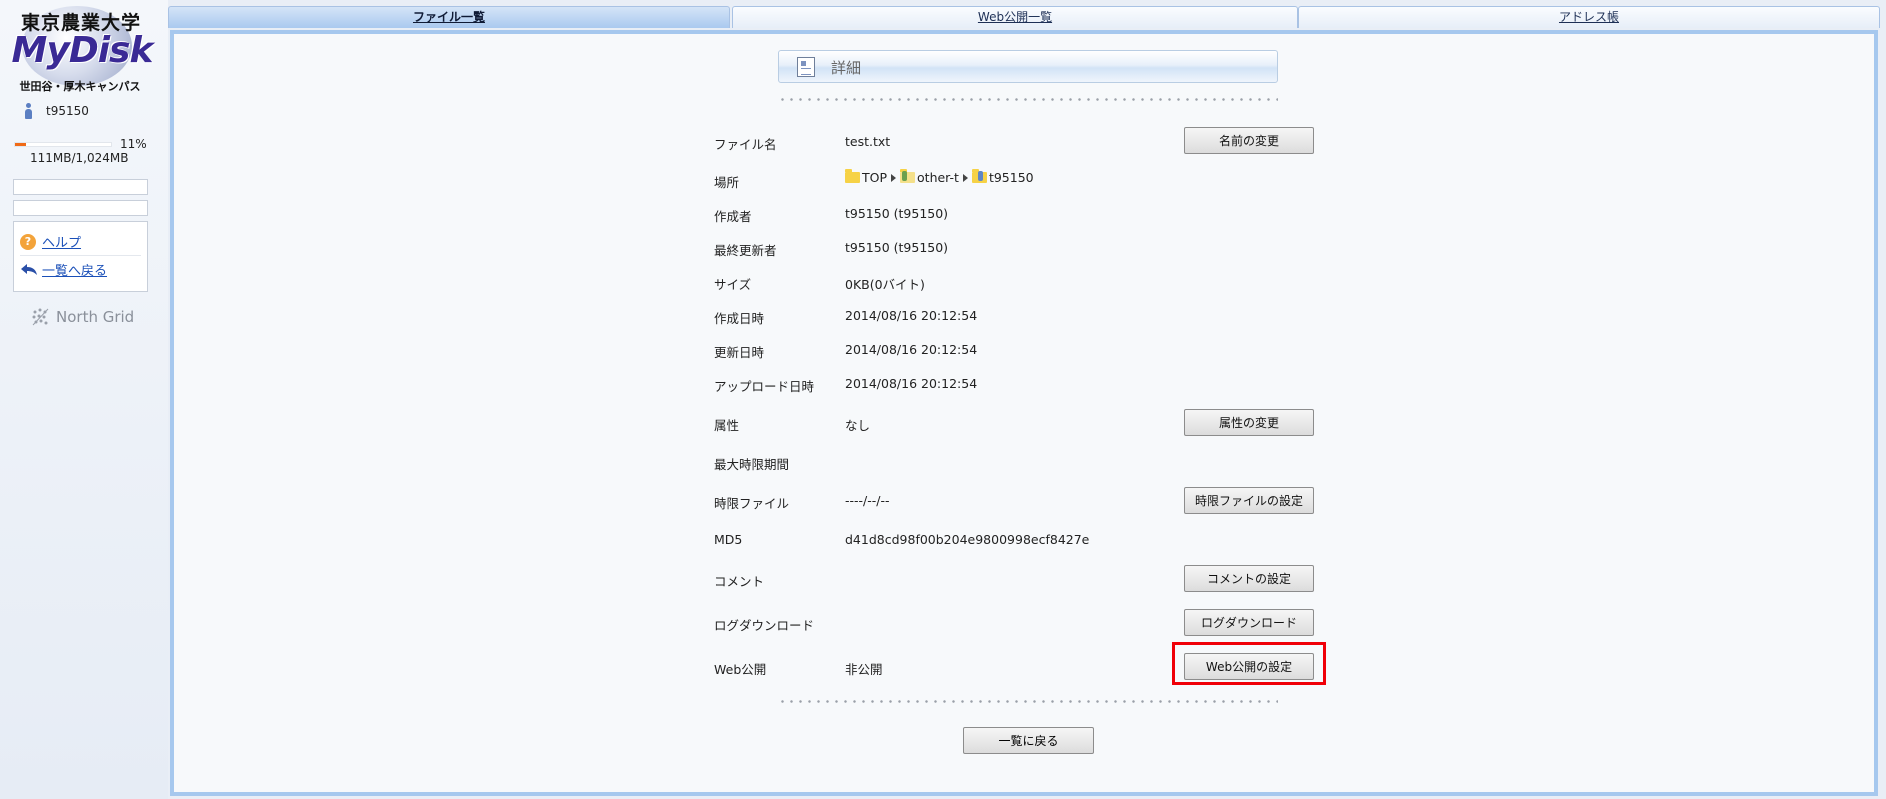  What do you see at coordinates (95, 317) in the screenshot?
I see `north-grid-text: North Grid` at bounding box center [95, 317].